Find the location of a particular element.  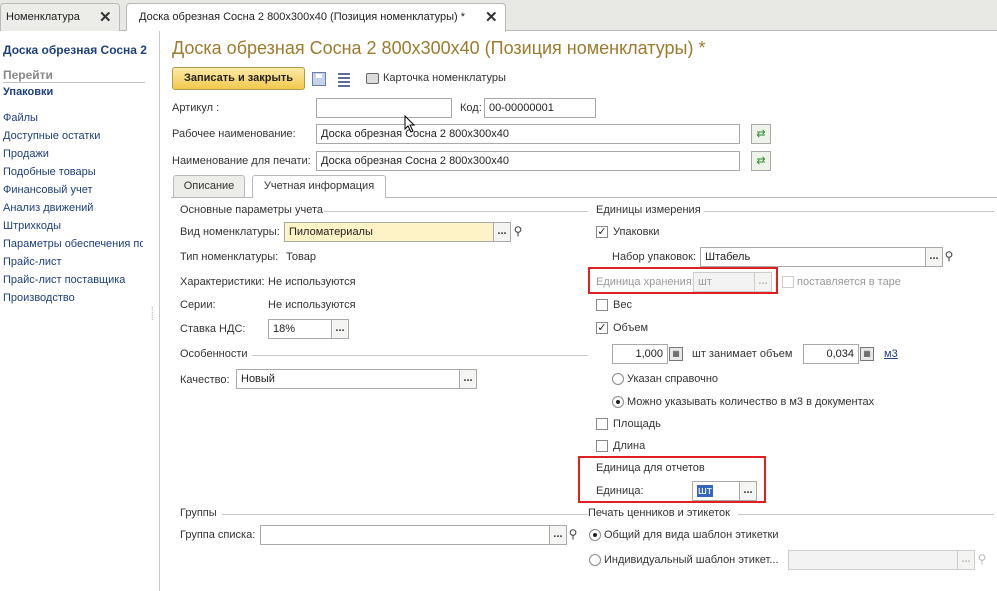

common-template-radio is located at coordinates (595, 535).